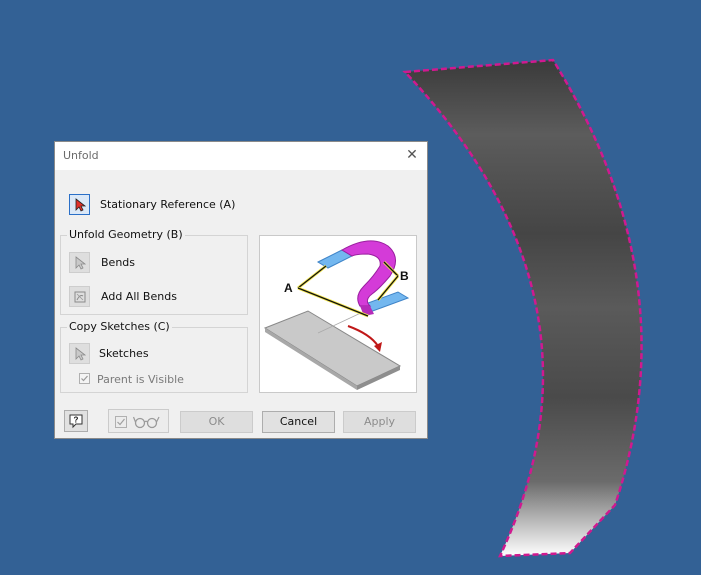  What do you see at coordinates (126, 234) in the screenshot?
I see `unfold-geometry-legend: Unfold Geometry (B)` at bounding box center [126, 234].